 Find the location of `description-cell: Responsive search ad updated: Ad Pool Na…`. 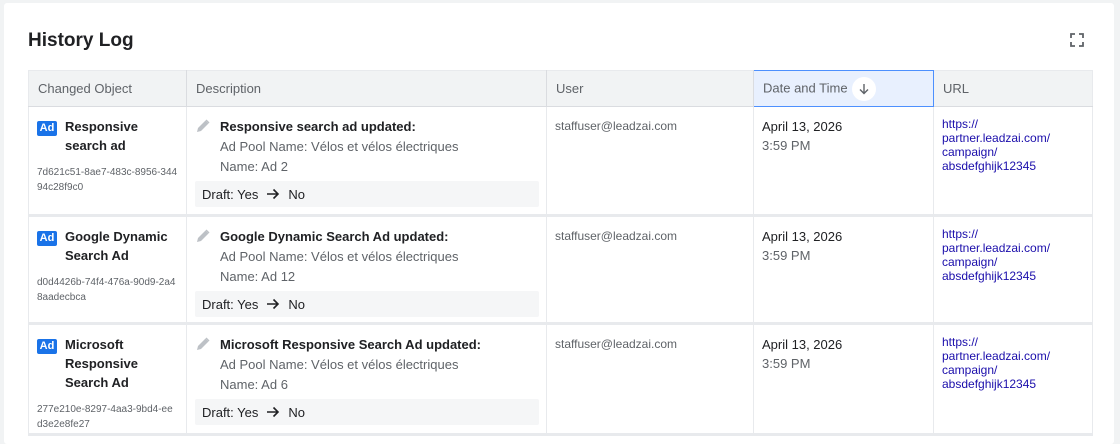

description-cell: Responsive search ad updated: Ad Pool Na… is located at coordinates (366, 161).